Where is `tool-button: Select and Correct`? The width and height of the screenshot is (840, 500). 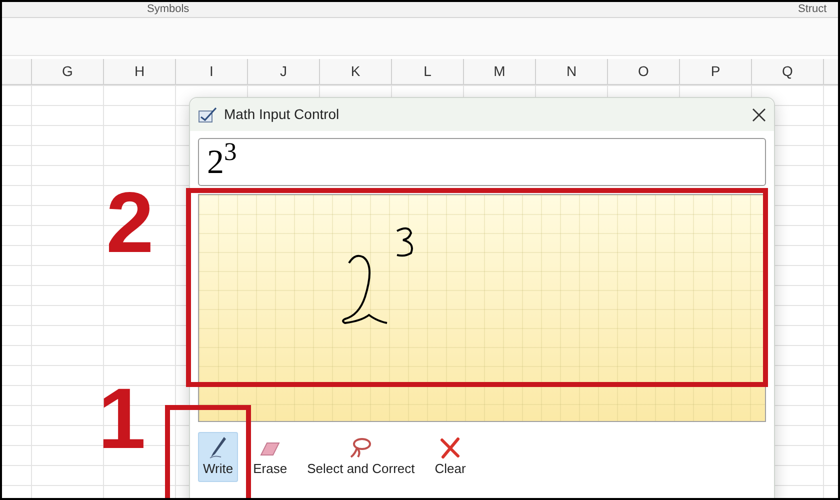
tool-button: Select and Correct is located at coordinates (361, 458).